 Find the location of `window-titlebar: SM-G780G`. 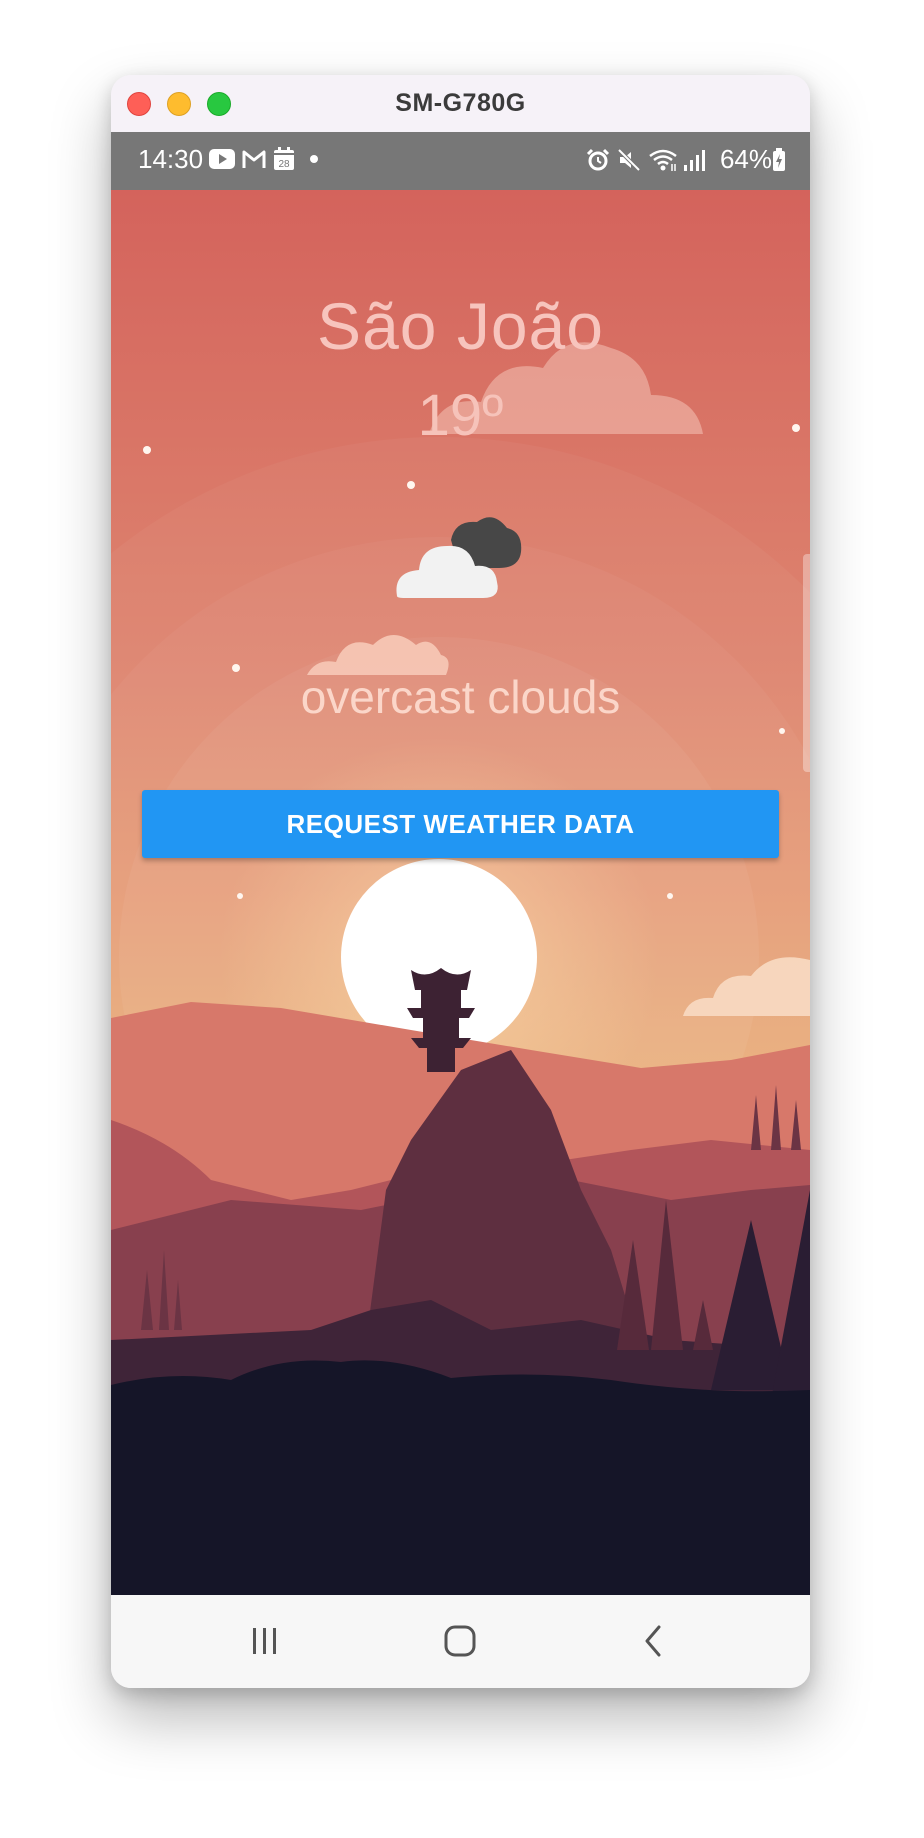

window-titlebar: SM-G780G is located at coordinates (460, 104).